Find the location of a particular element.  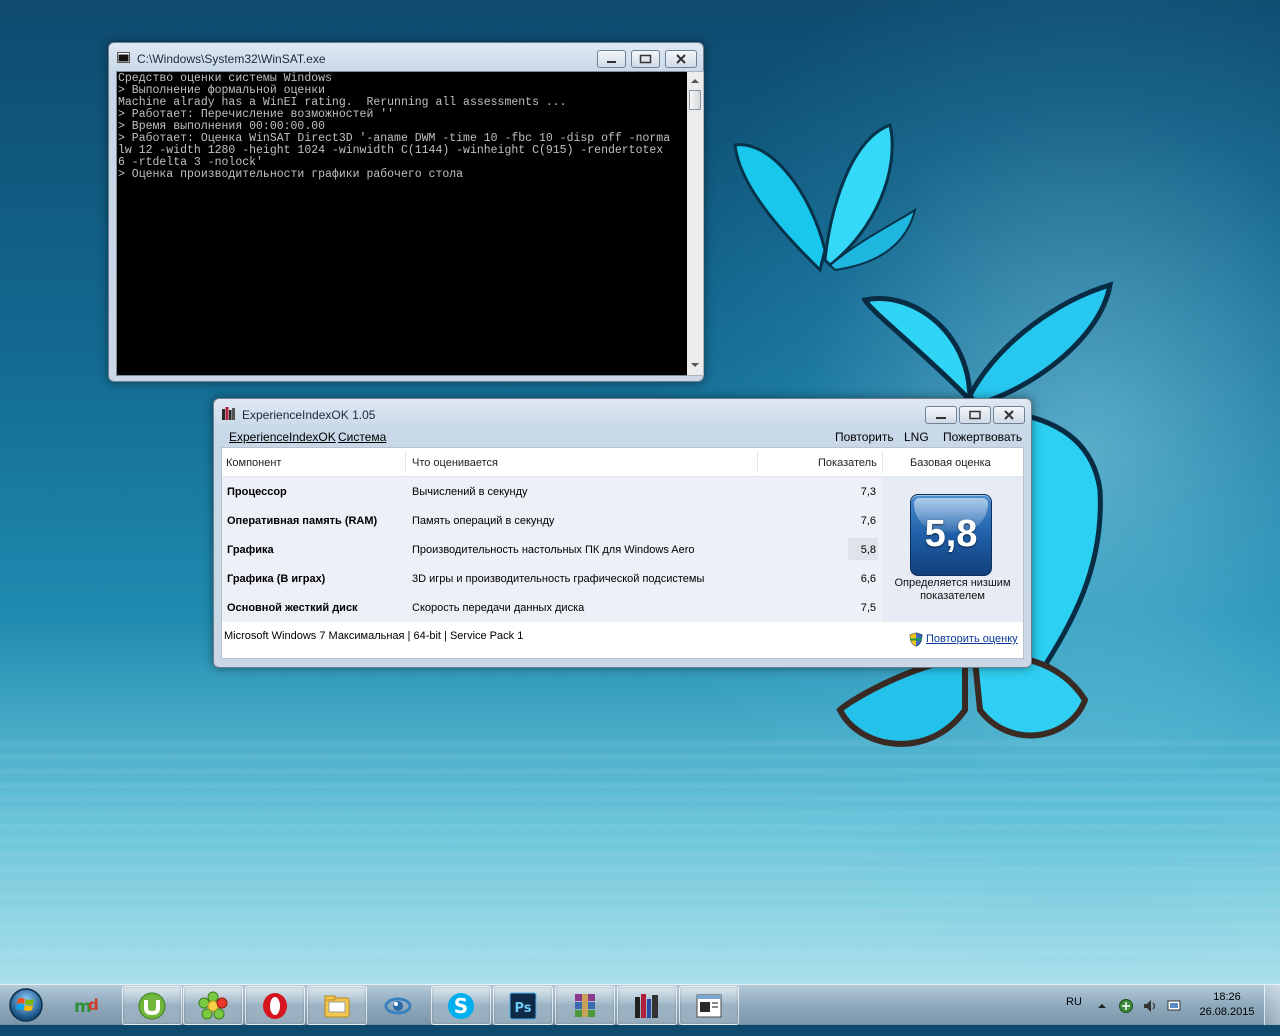

winrar-icon is located at coordinates (585, 1005).